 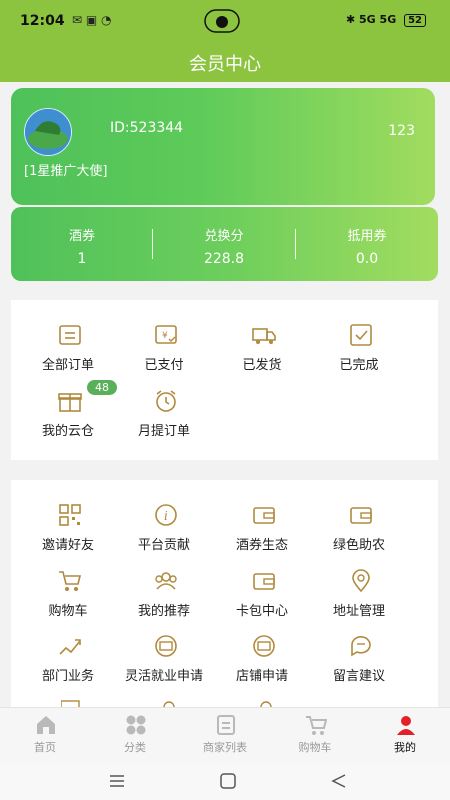 What do you see at coordinates (81, 236) in the screenshot?
I see `stat-label: 酒券` at bounding box center [81, 236].